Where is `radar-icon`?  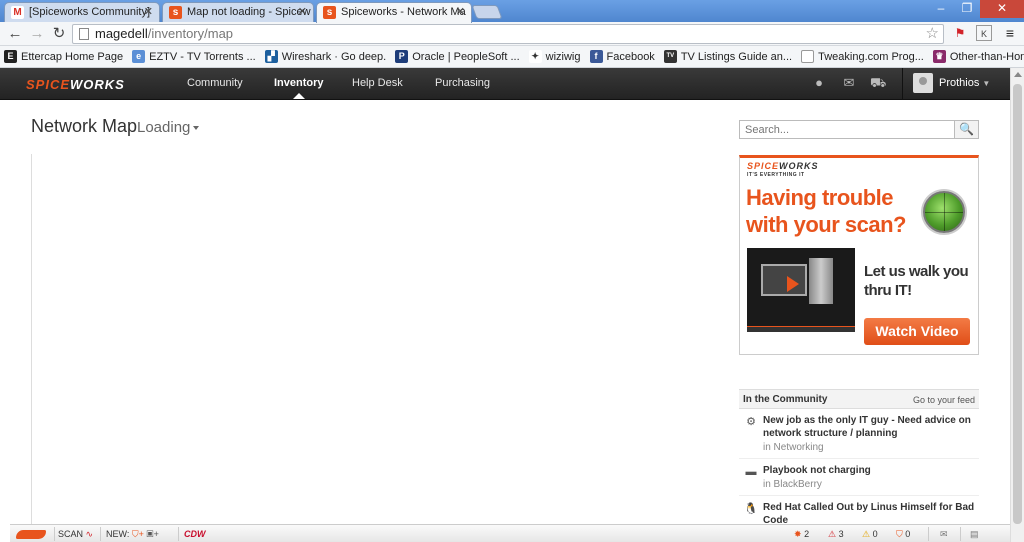 radar-icon is located at coordinates (944, 212).